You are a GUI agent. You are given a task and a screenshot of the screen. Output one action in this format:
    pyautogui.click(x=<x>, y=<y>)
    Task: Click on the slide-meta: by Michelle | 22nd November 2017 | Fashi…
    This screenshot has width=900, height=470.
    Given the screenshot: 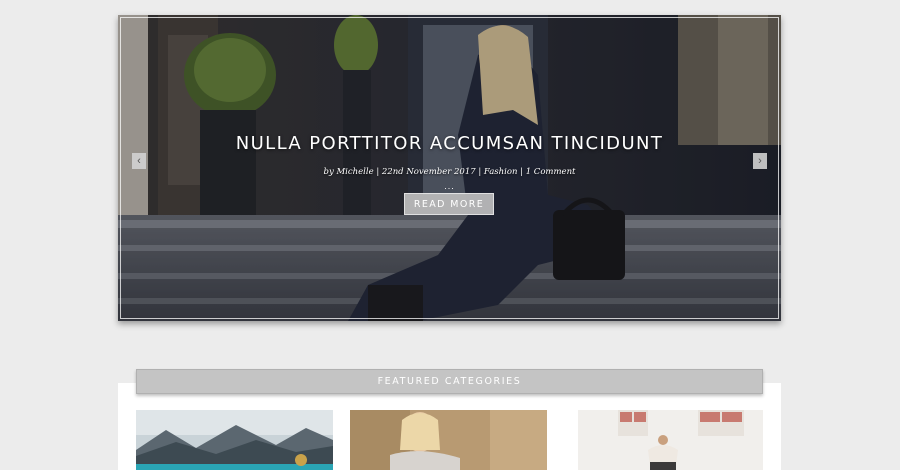 What is the action you would take?
    pyautogui.click(x=449, y=172)
    